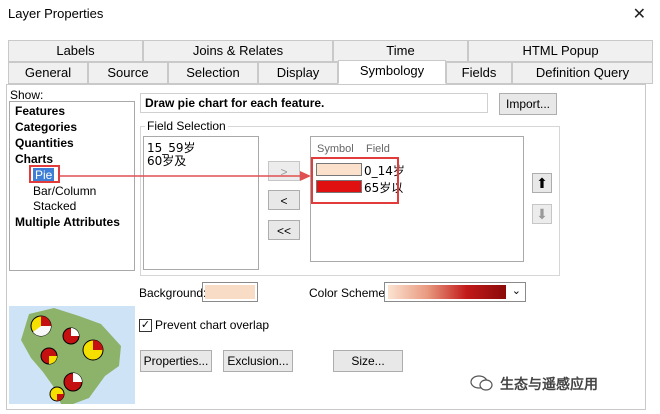  Describe the element at coordinates (34, 159) in the screenshot. I see `tree-item-charts: Charts` at that location.